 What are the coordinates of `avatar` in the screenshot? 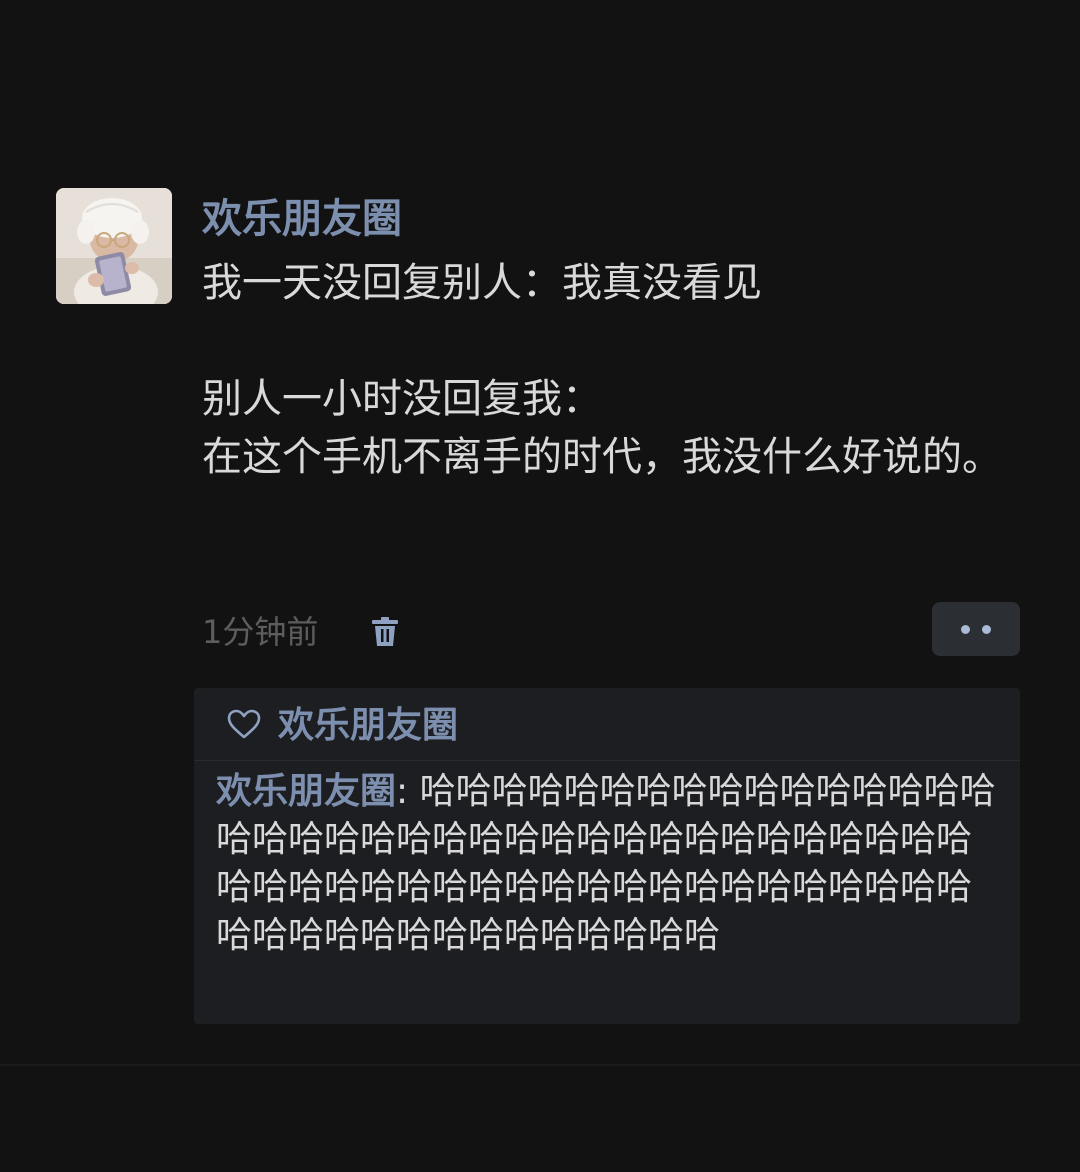 It's located at (114, 246).